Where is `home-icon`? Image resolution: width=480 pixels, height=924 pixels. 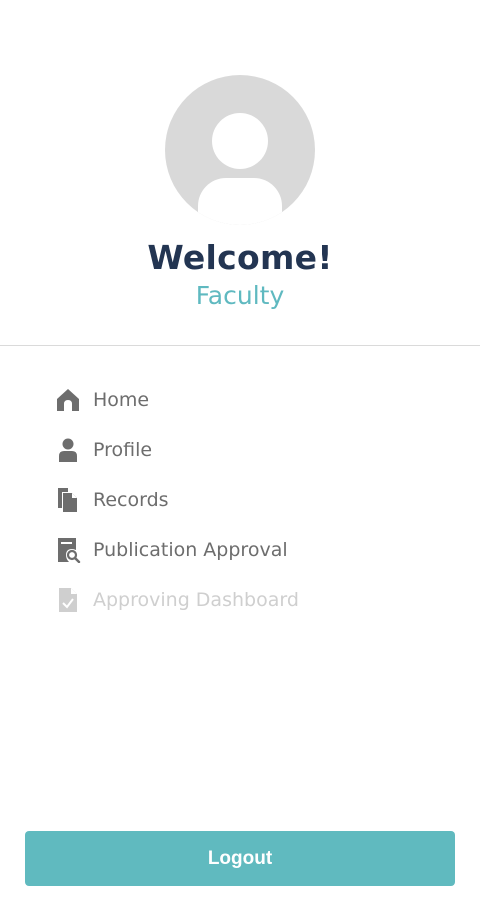
home-icon is located at coordinates (68, 400).